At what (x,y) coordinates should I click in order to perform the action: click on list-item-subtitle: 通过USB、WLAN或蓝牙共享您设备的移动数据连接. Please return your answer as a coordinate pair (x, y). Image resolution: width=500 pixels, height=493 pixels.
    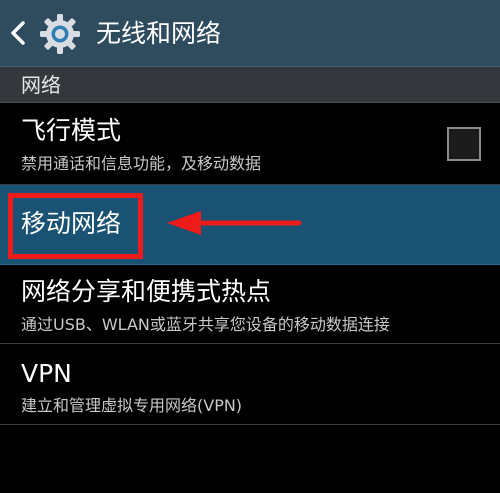
    Looking at the image, I should click on (205, 324).